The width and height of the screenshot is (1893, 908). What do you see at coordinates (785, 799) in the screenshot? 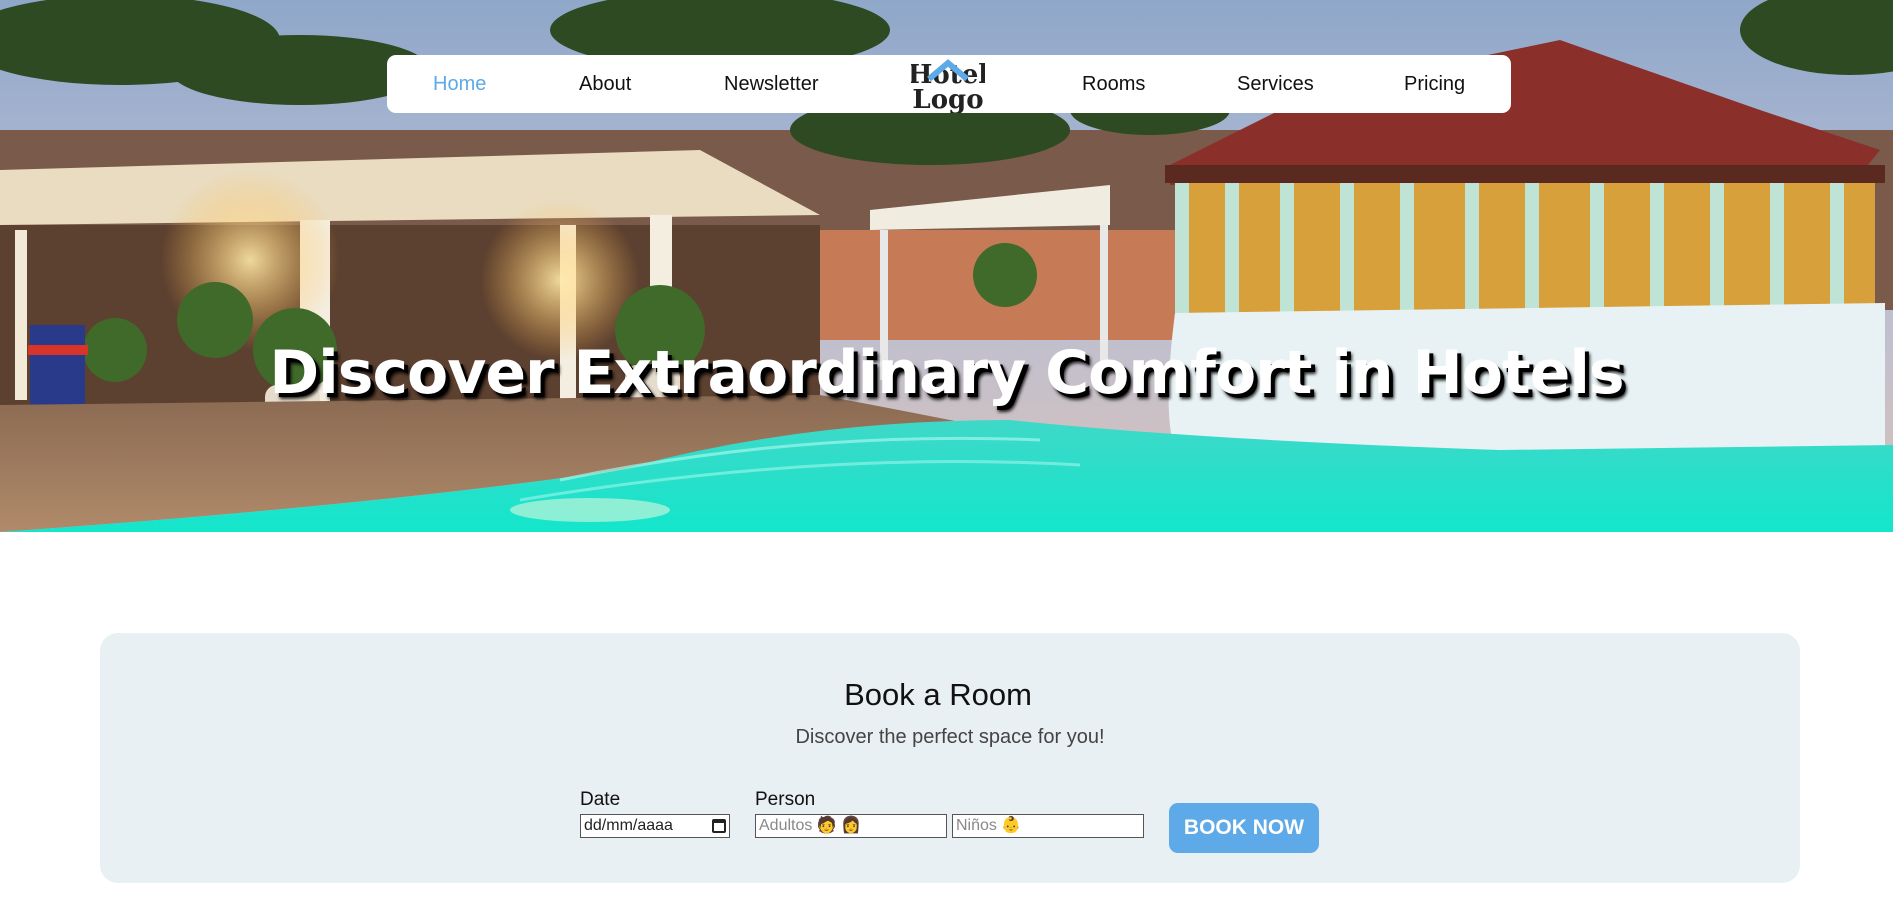
I see `person-label: Person` at bounding box center [785, 799].